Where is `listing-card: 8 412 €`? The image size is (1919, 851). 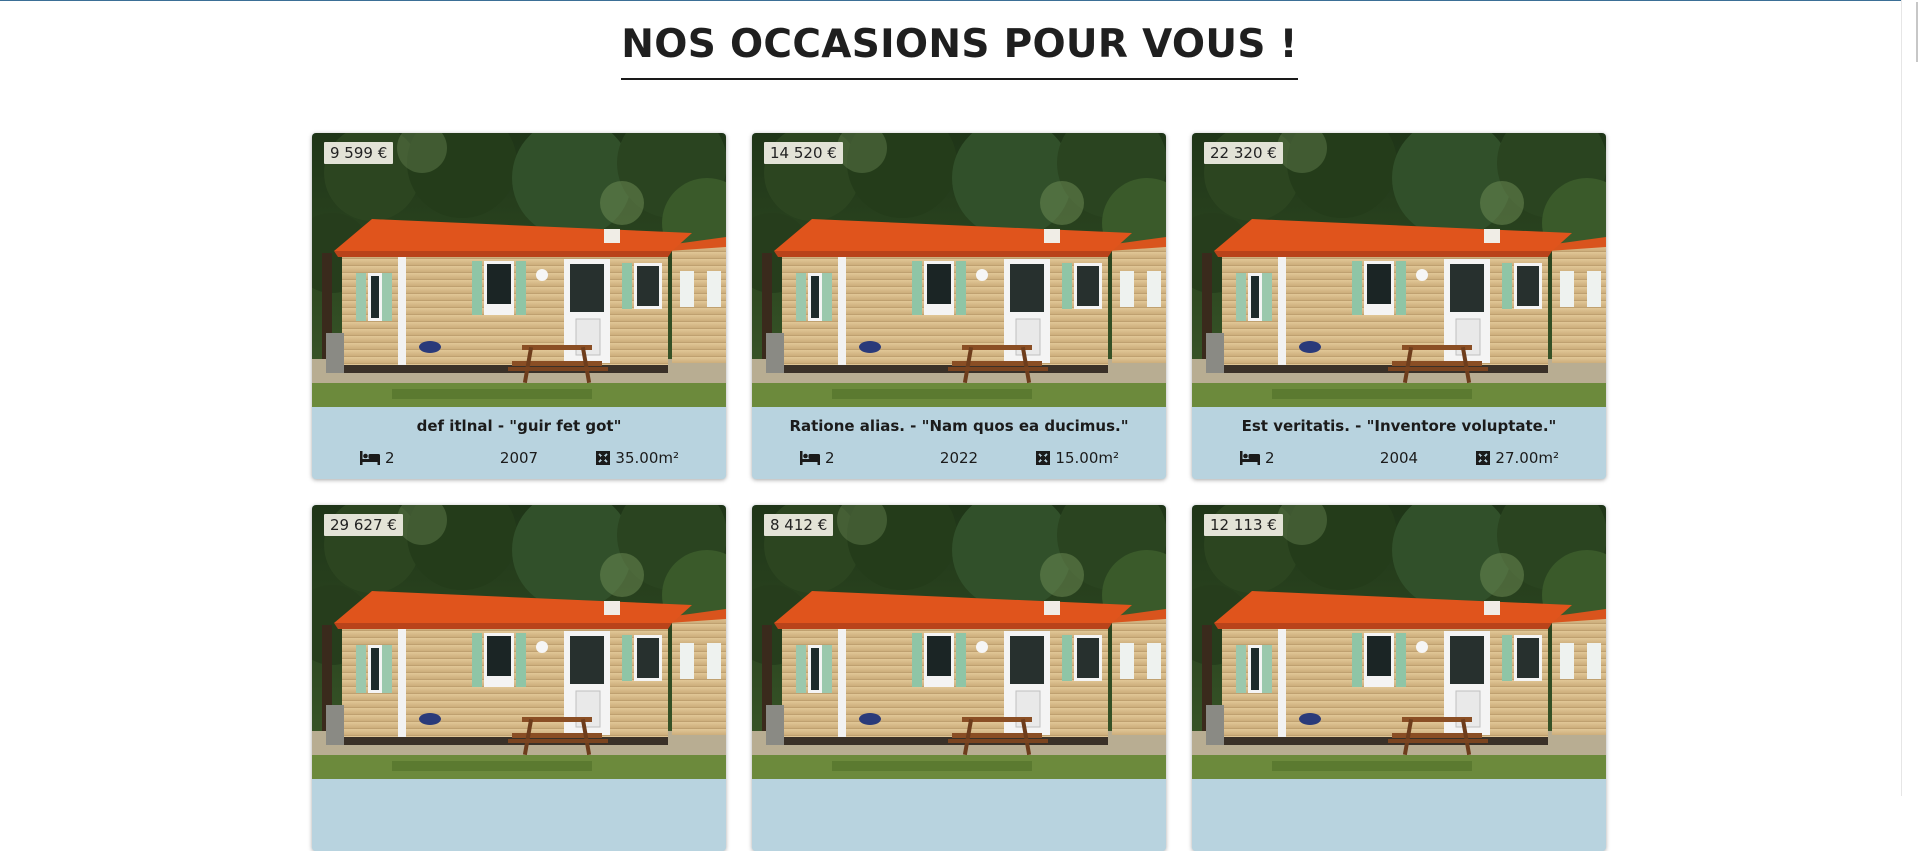
listing-card: 8 412 € is located at coordinates (959, 678).